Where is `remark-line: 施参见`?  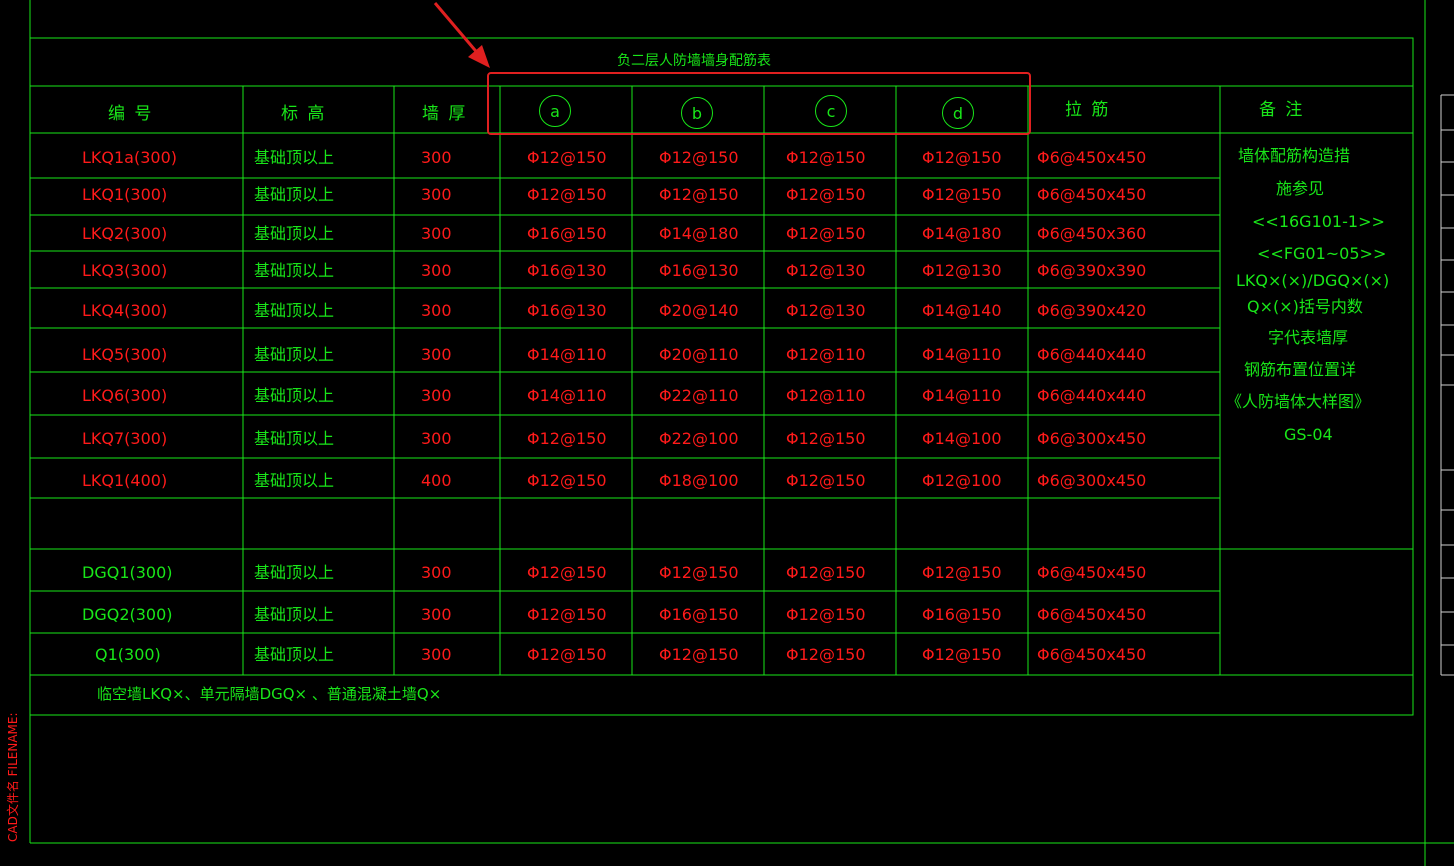 remark-line: 施参见 is located at coordinates (1300, 188).